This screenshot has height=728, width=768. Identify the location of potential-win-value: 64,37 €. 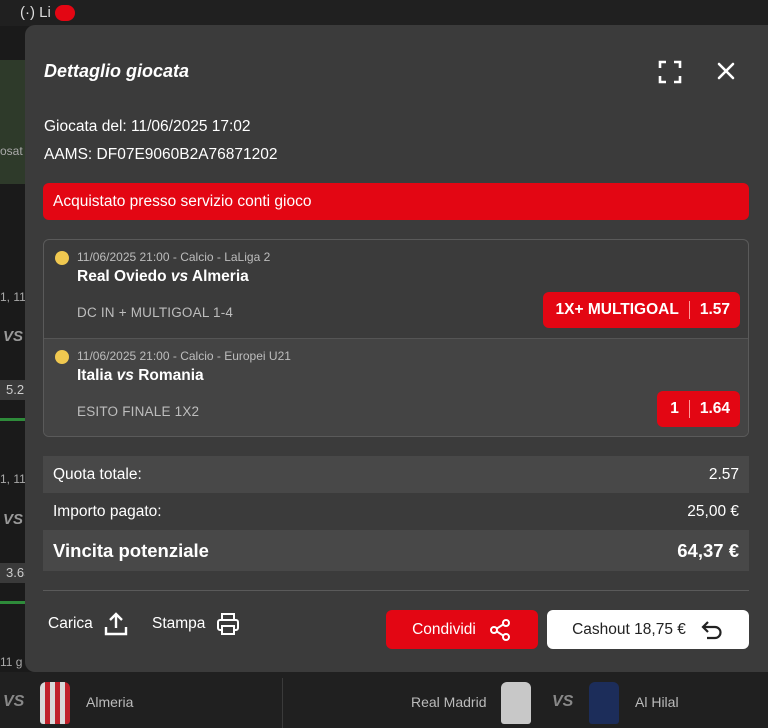
(708, 550).